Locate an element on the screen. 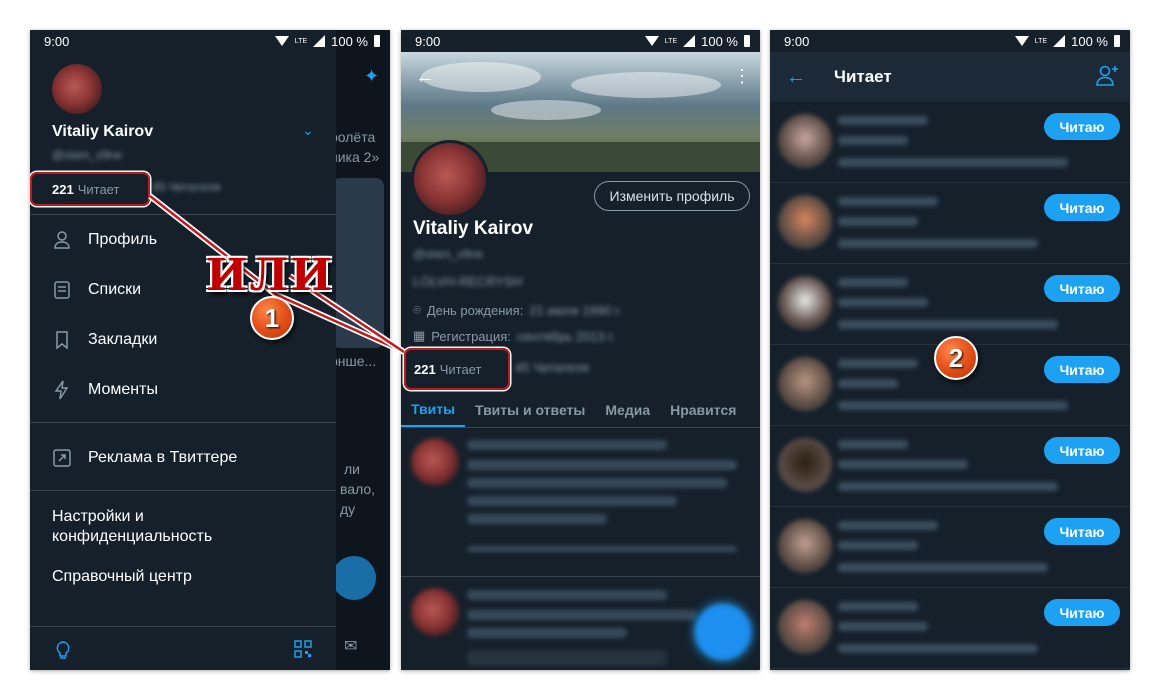 This screenshot has height=700, width=1160. joined-row: ▦ Регистрация: сентябрь 2013 г. is located at coordinates (514, 336).